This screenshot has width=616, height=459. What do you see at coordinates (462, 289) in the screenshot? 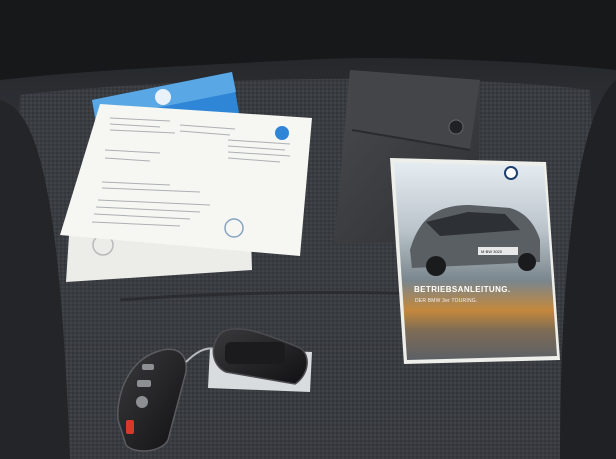
I see `manual-title: BETRIEBSANLEITUNG.` at bounding box center [462, 289].